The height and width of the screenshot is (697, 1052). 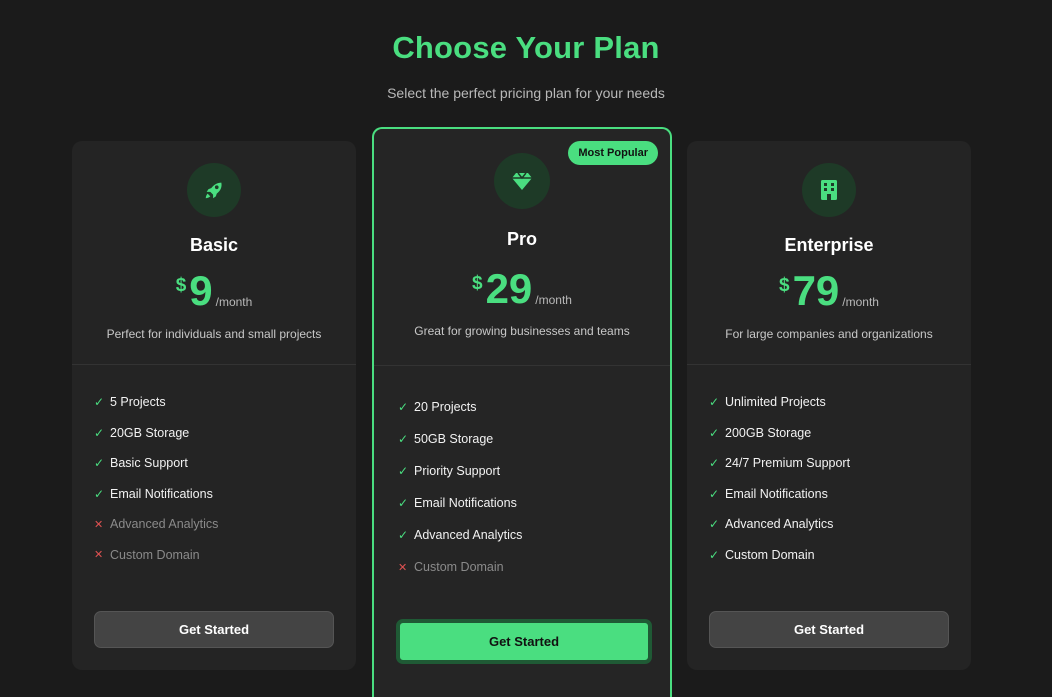 I want to click on price-amount: 29, so click(x=509, y=288).